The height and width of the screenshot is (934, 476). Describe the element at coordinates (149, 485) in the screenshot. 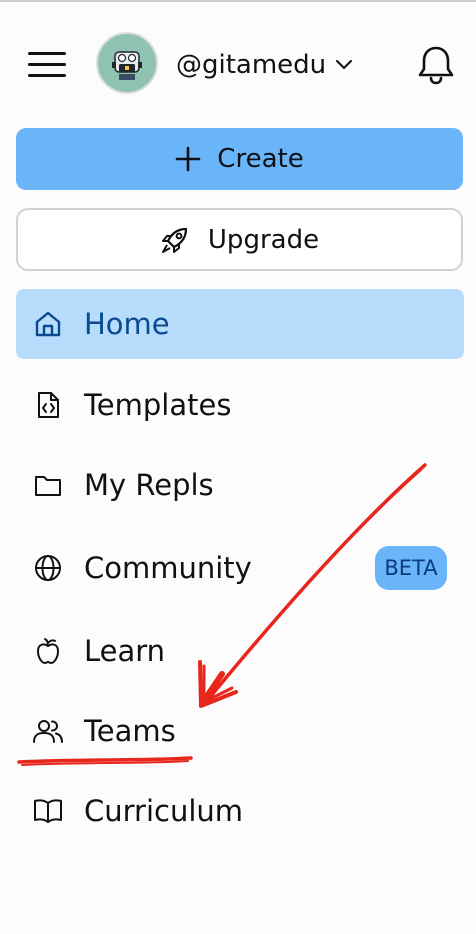

I see `nav-label-my-repls: My Repls` at that location.